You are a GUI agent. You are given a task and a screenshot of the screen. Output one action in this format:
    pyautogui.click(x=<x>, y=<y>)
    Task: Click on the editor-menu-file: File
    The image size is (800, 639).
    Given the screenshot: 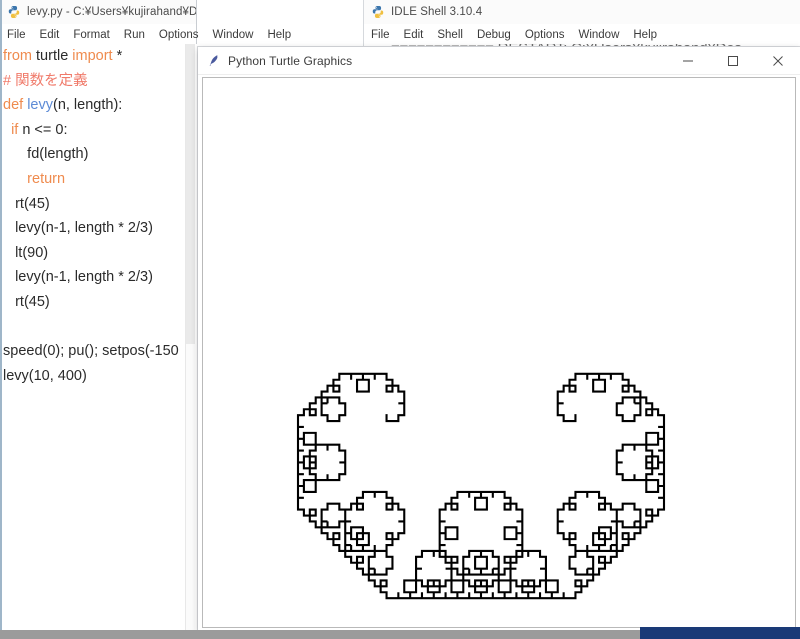 What is the action you would take?
    pyautogui.click(x=16, y=35)
    